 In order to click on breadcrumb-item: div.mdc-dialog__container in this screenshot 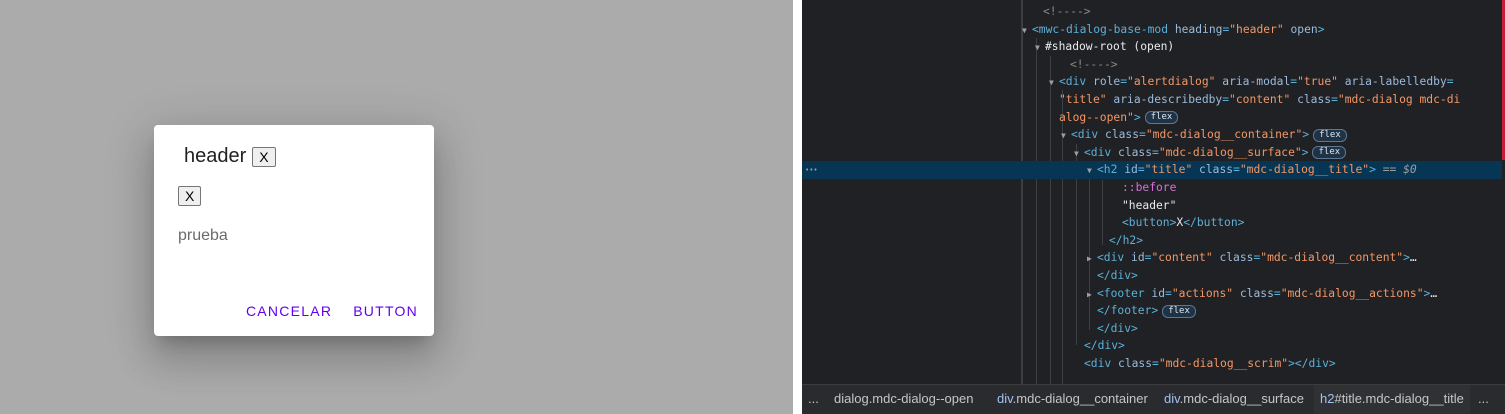, I will do `click(1072, 399)`.